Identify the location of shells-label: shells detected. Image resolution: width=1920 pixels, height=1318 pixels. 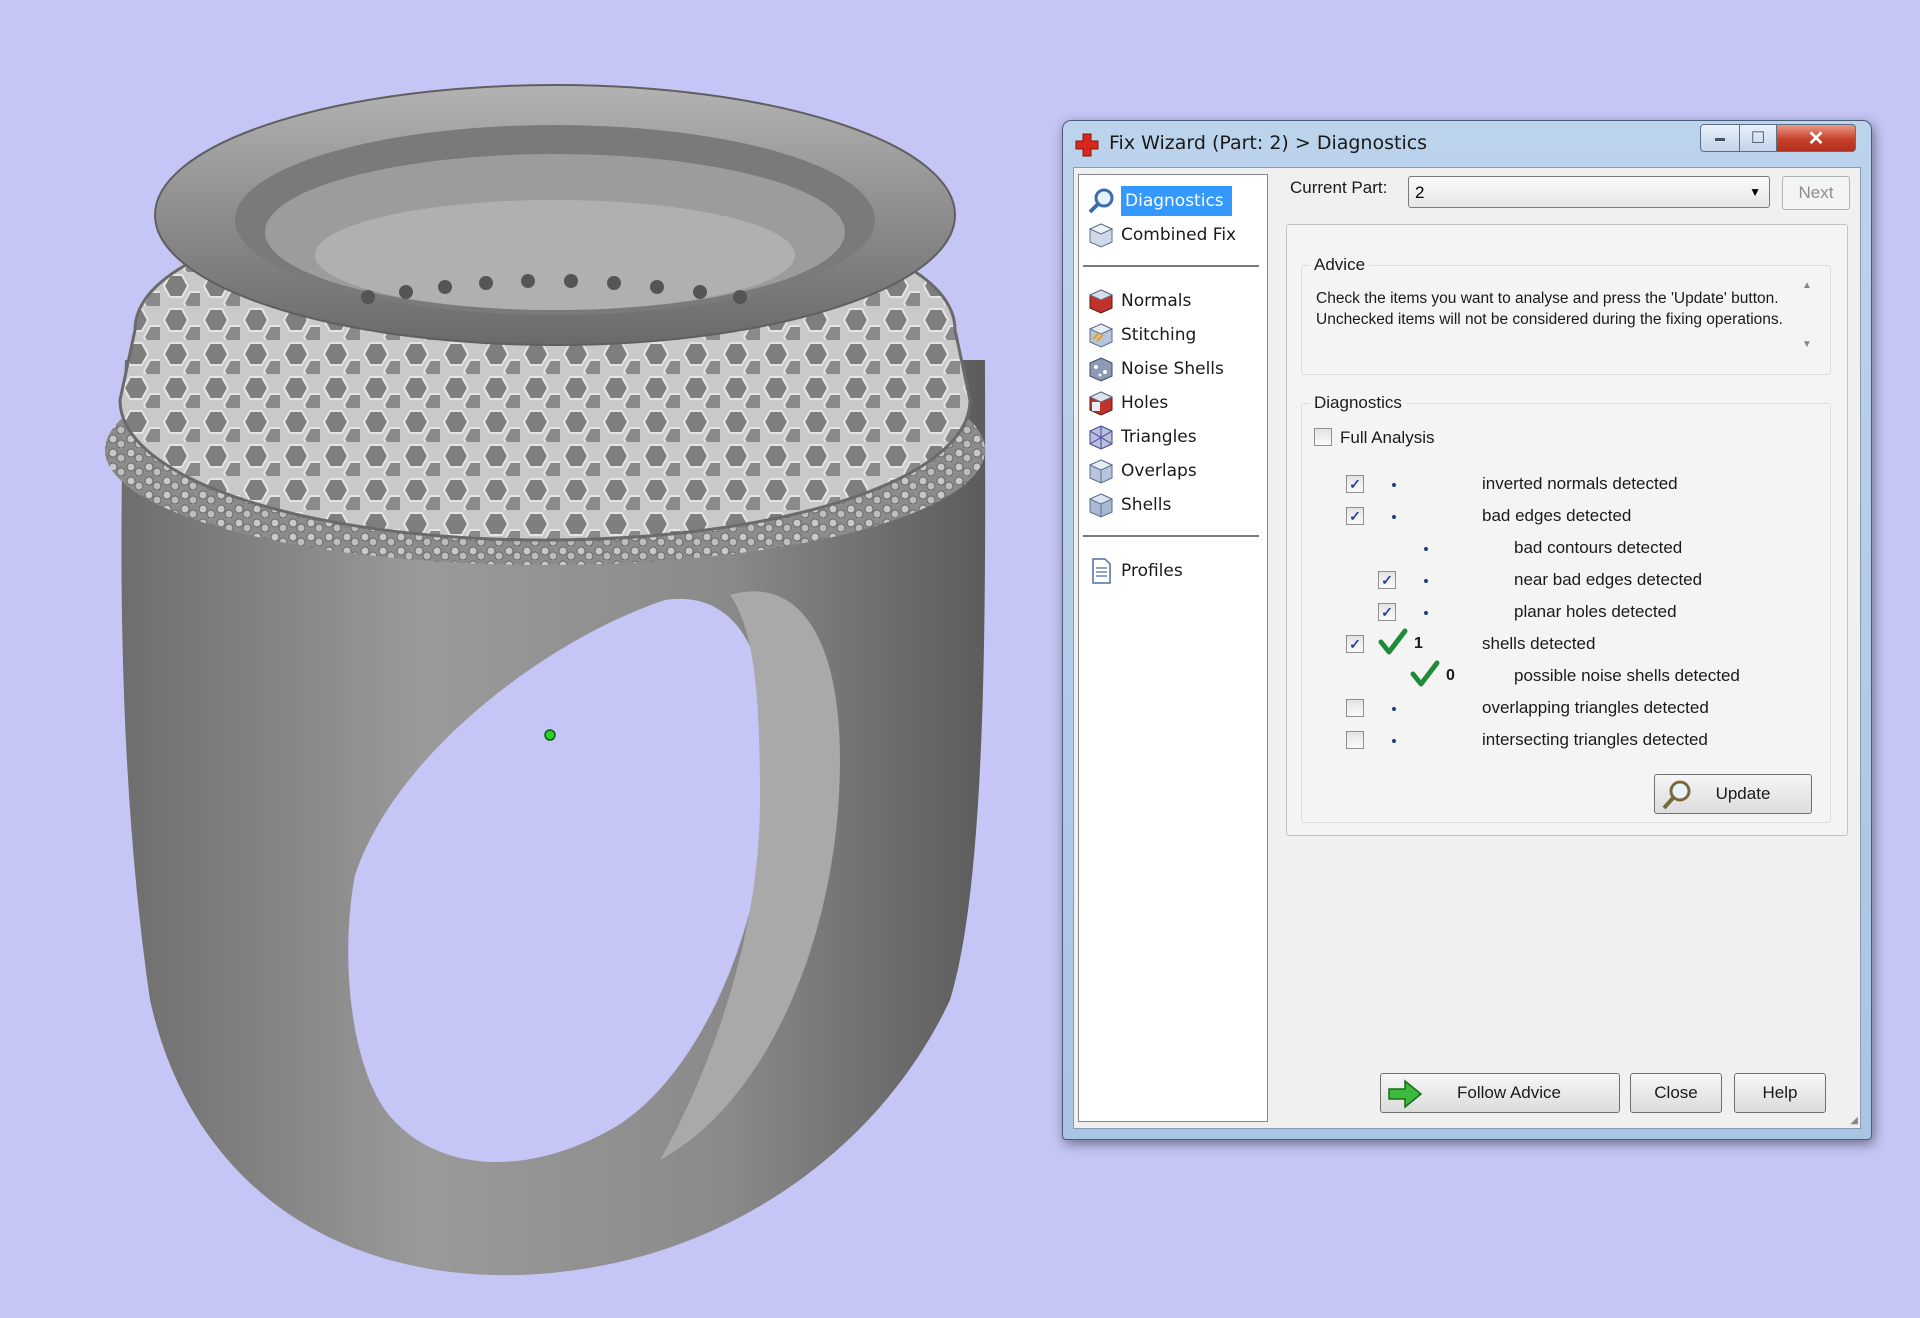
(1539, 643).